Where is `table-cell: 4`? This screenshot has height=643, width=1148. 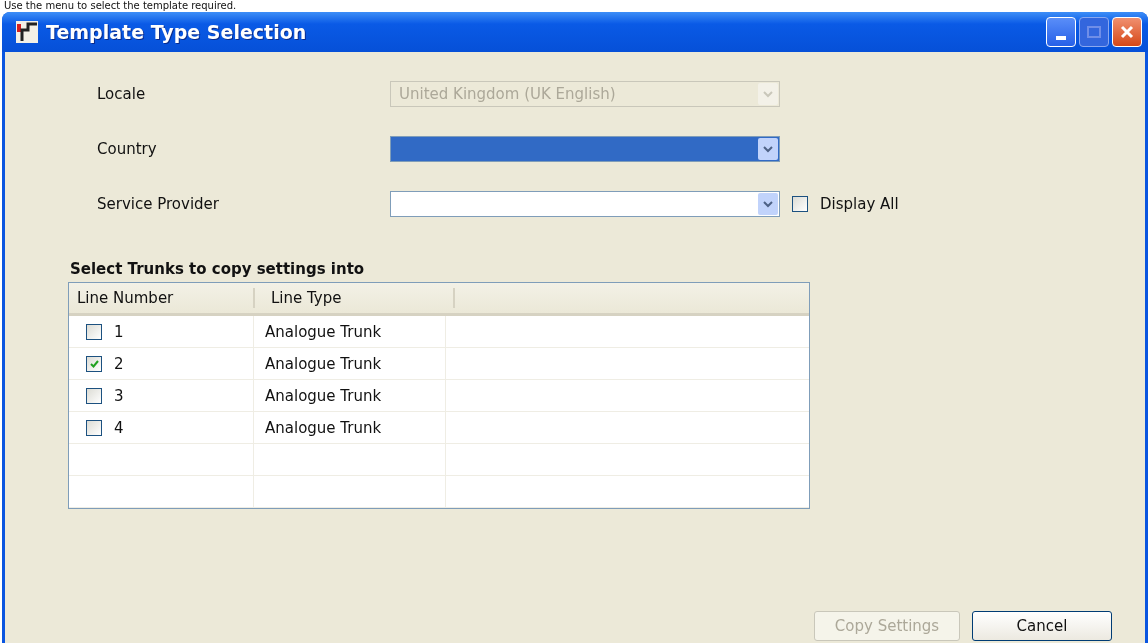
table-cell: 4 is located at coordinates (119, 427).